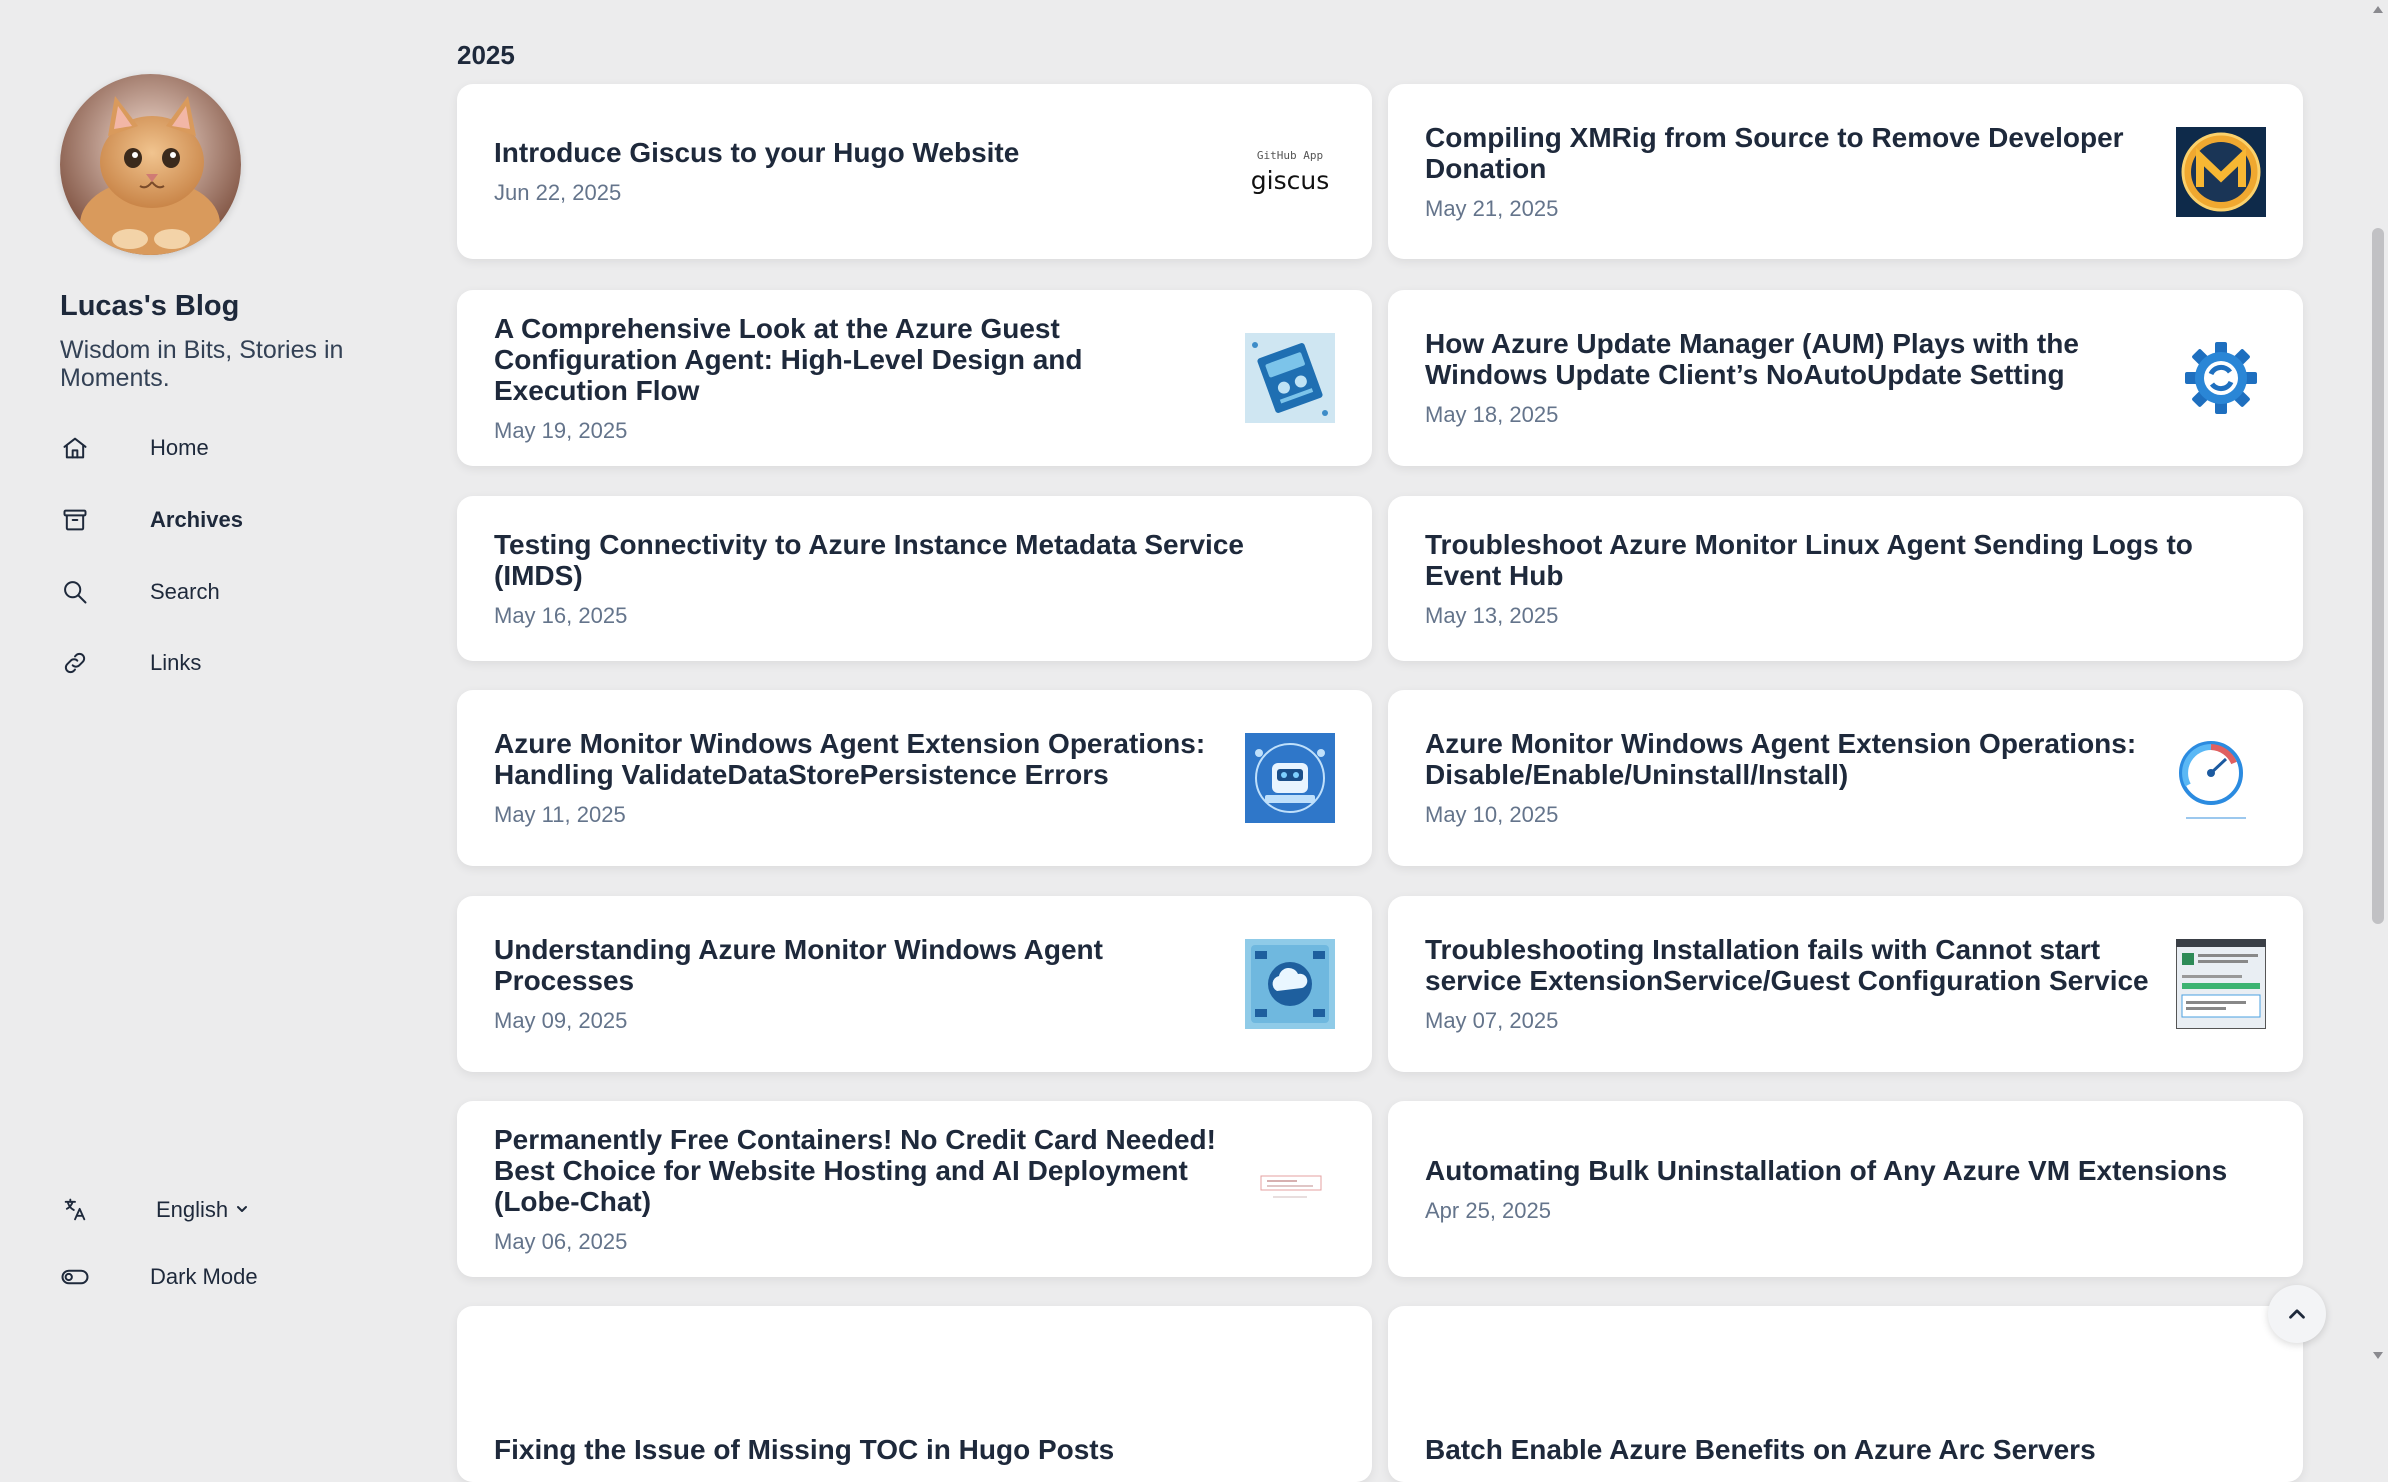 Image resolution: width=2388 pixels, height=1482 pixels. I want to click on book-illustration-thumbnail, so click(1290, 378).